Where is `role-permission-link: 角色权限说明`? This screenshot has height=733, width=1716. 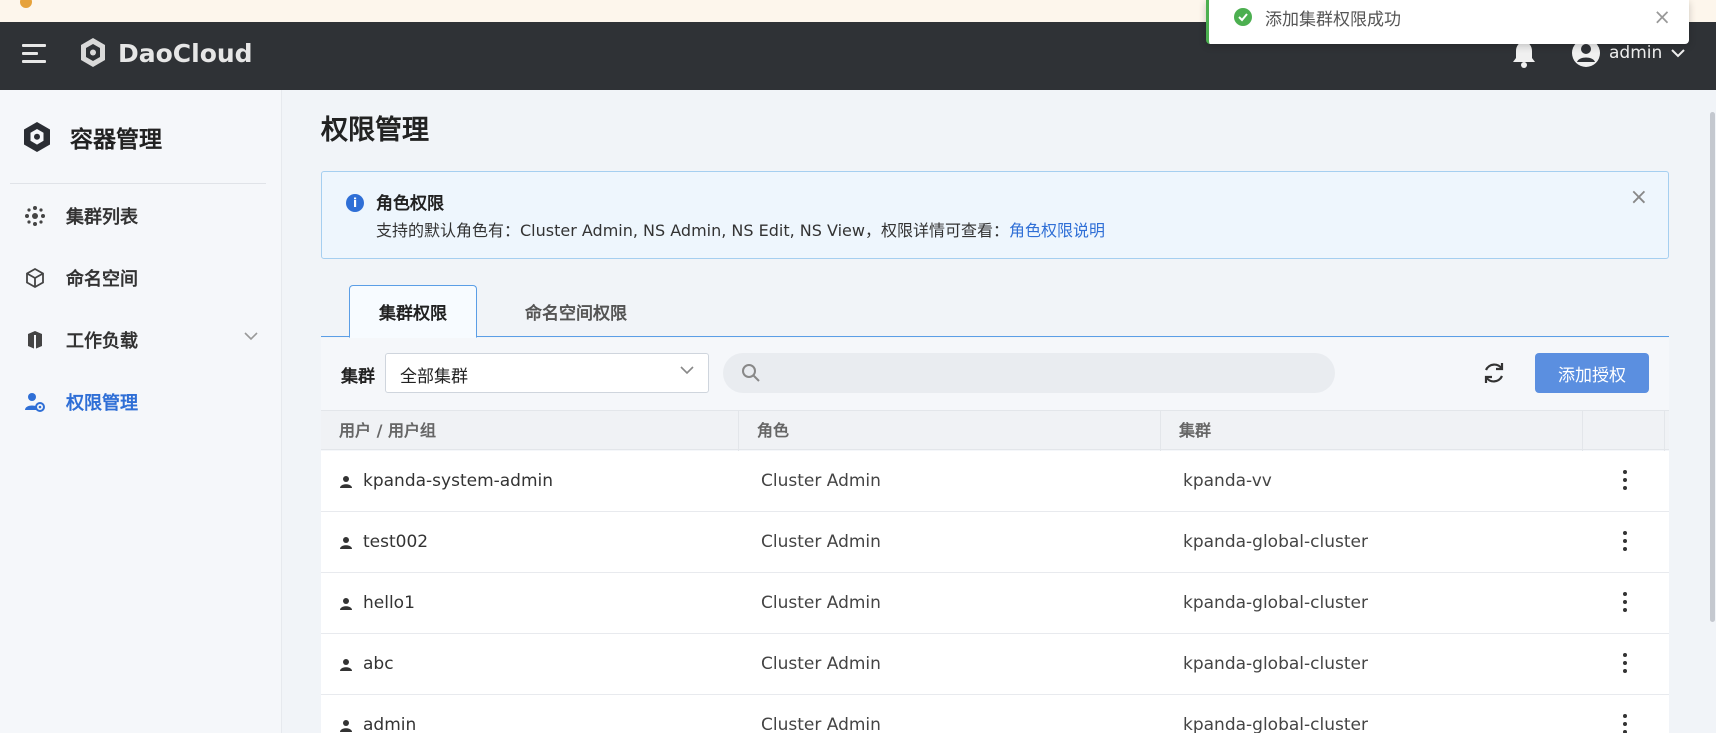
role-permission-link: 角色权限说明 is located at coordinates (1057, 230).